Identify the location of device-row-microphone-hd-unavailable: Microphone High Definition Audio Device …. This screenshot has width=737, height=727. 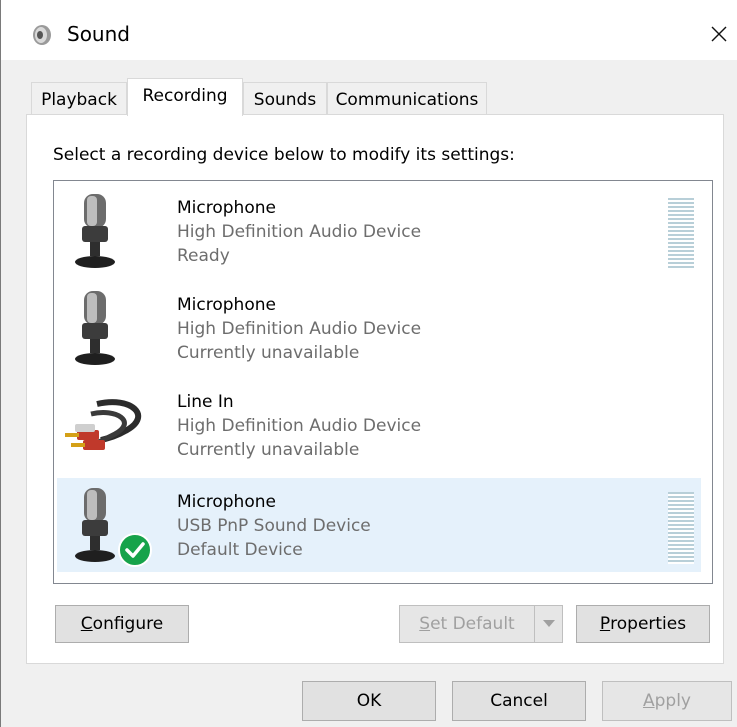
(379, 328).